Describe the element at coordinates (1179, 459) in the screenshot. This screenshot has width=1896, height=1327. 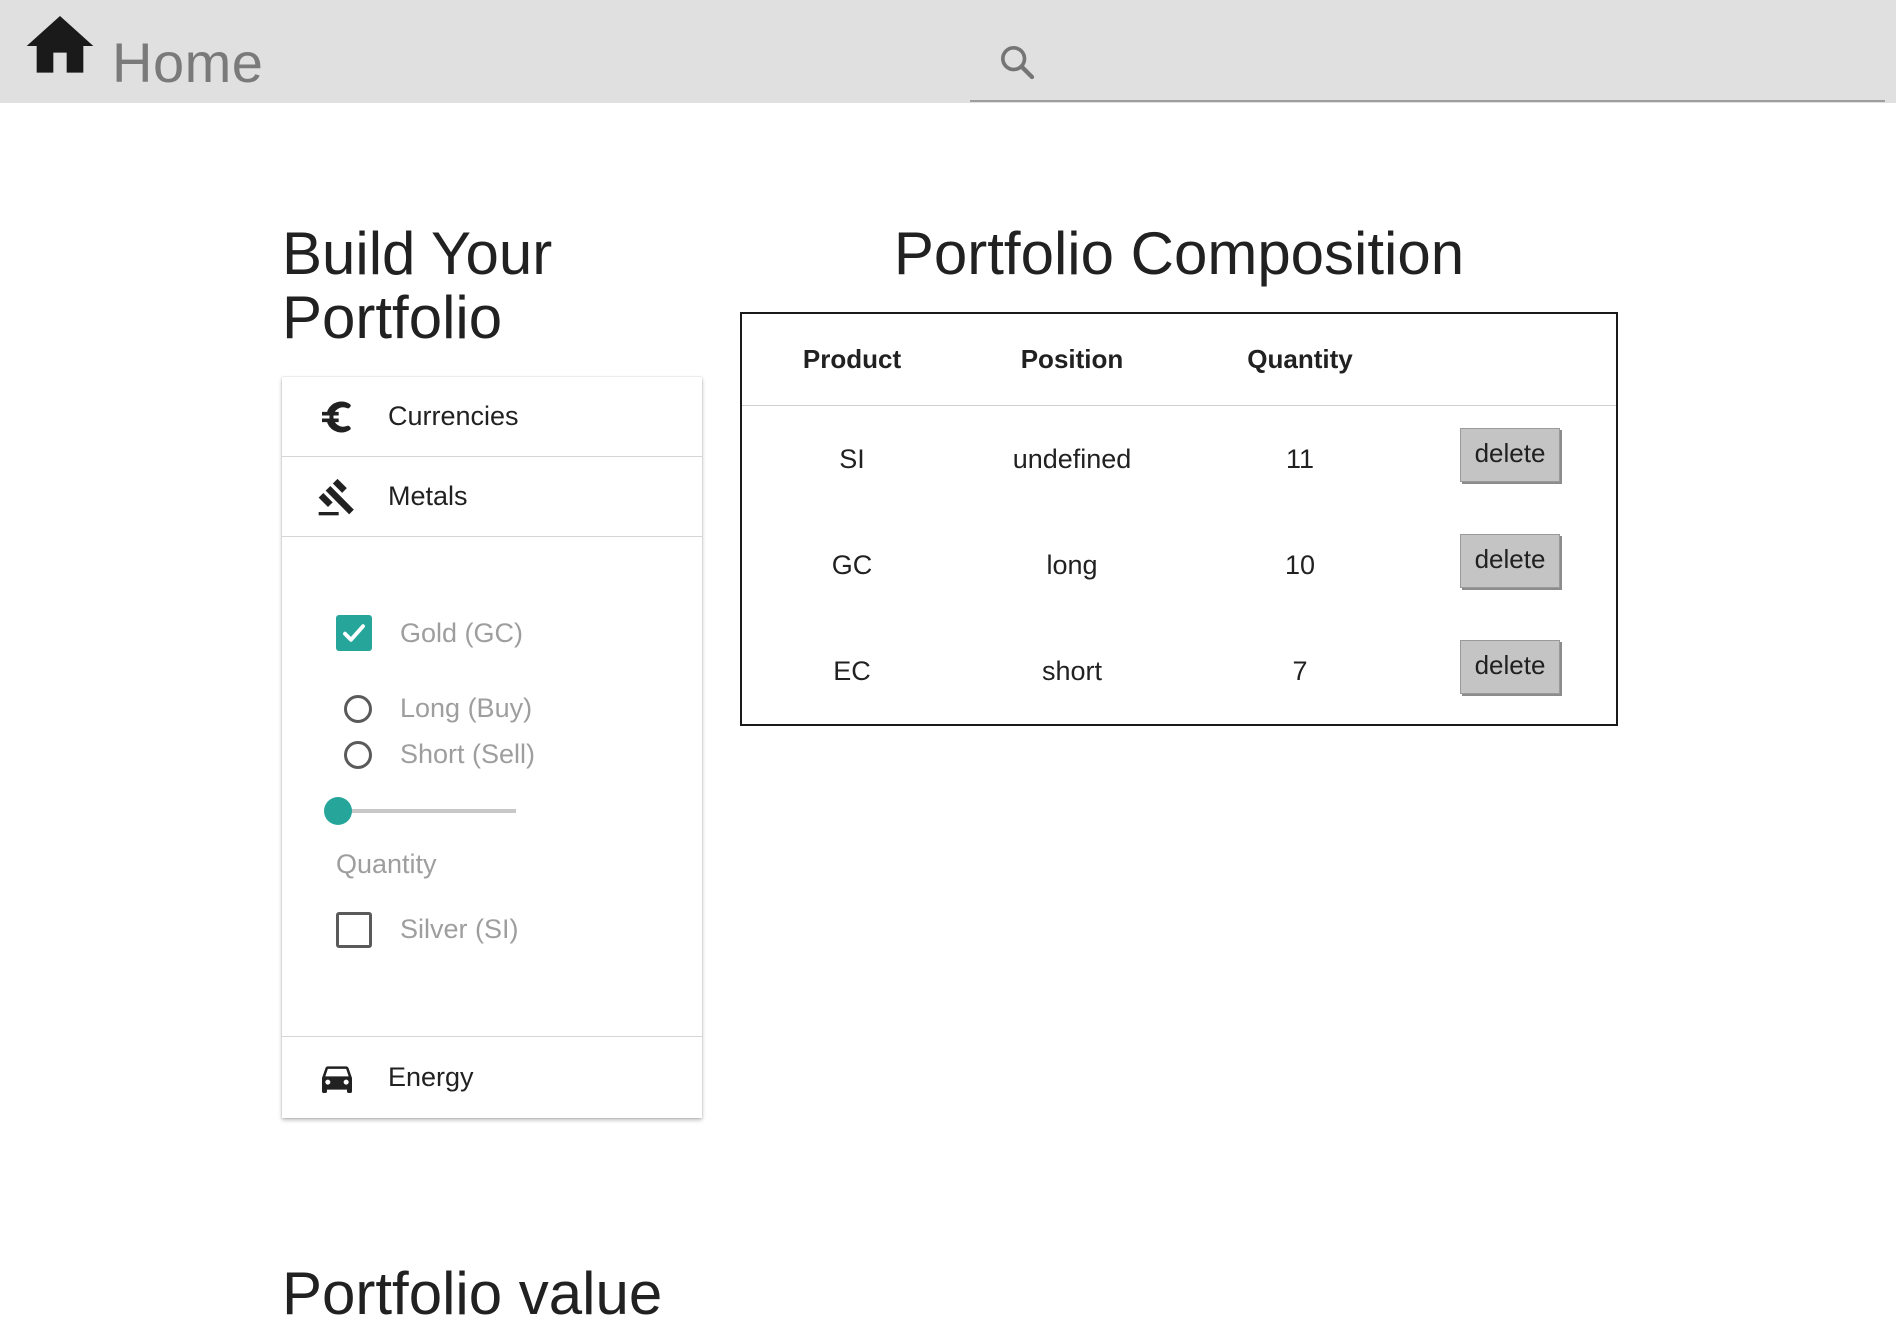
I see `table-row: SI undefined 11 delete` at that location.